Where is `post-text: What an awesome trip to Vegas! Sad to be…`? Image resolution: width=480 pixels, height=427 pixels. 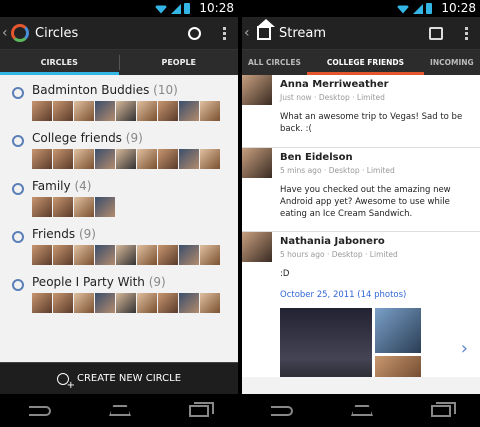 post-text: What an awesome trip to Vegas! Sad to be… is located at coordinates (371, 123).